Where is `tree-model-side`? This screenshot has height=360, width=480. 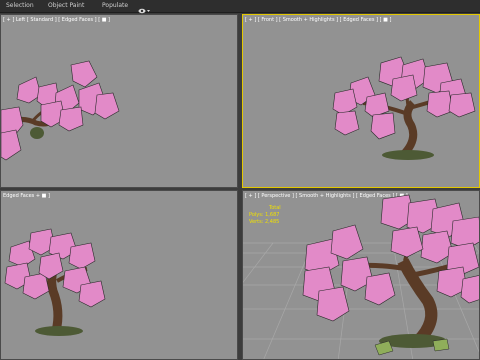
tree-model-side is located at coordinates (60, 110).